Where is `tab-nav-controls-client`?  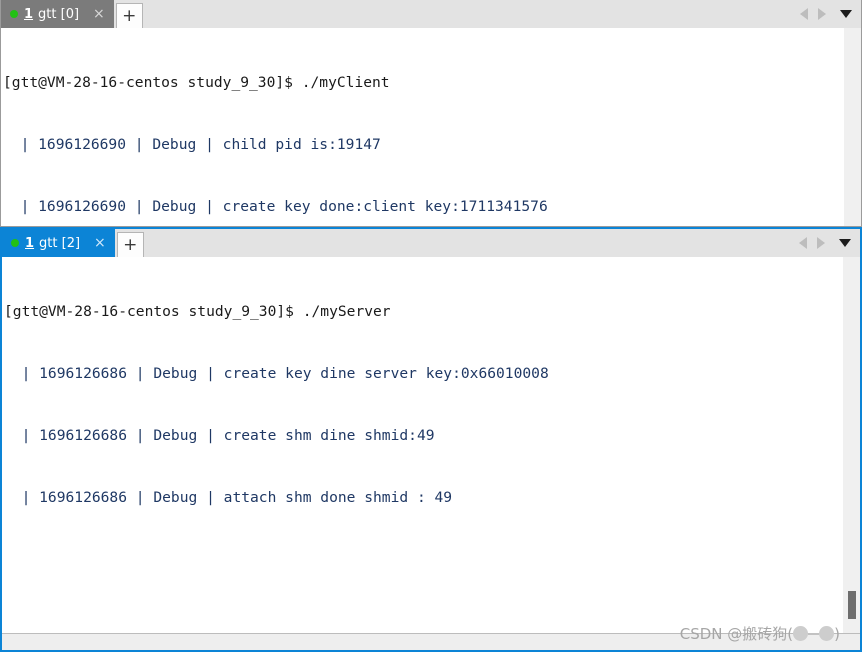
tab-nav-controls-client is located at coordinates (830, 14).